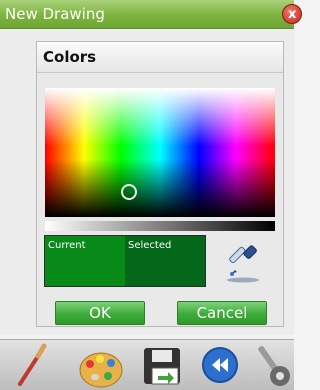  Describe the element at coordinates (220, 365) in the screenshot. I see `back-icon` at that location.